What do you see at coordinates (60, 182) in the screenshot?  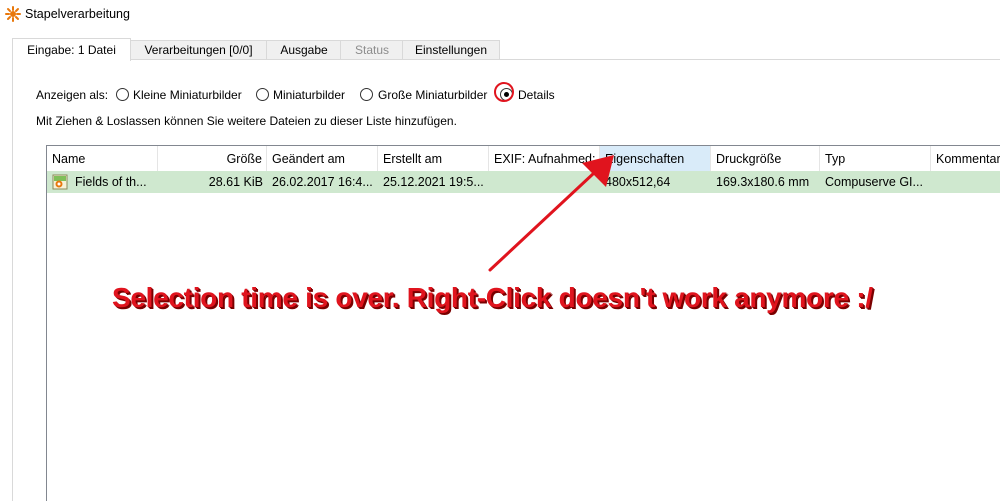 I see `gif-file-icon` at bounding box center [60, 182].